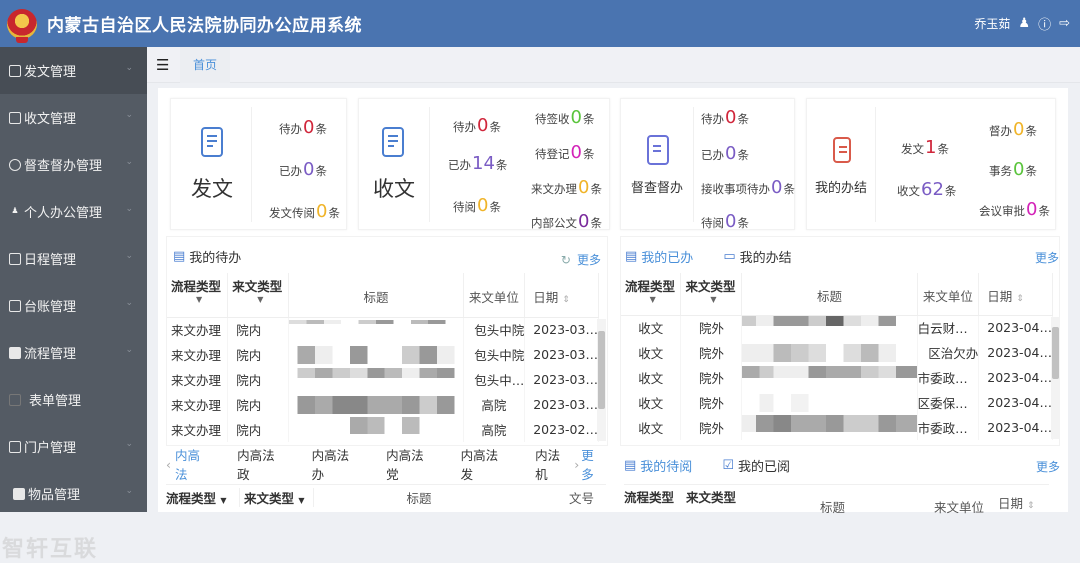 The width and height of the screenshot is (1080, 563). Describe the element at coordinates (666, 465) in the screenshot. I see `tab-my-pending-read: 我的待阅` at that location.